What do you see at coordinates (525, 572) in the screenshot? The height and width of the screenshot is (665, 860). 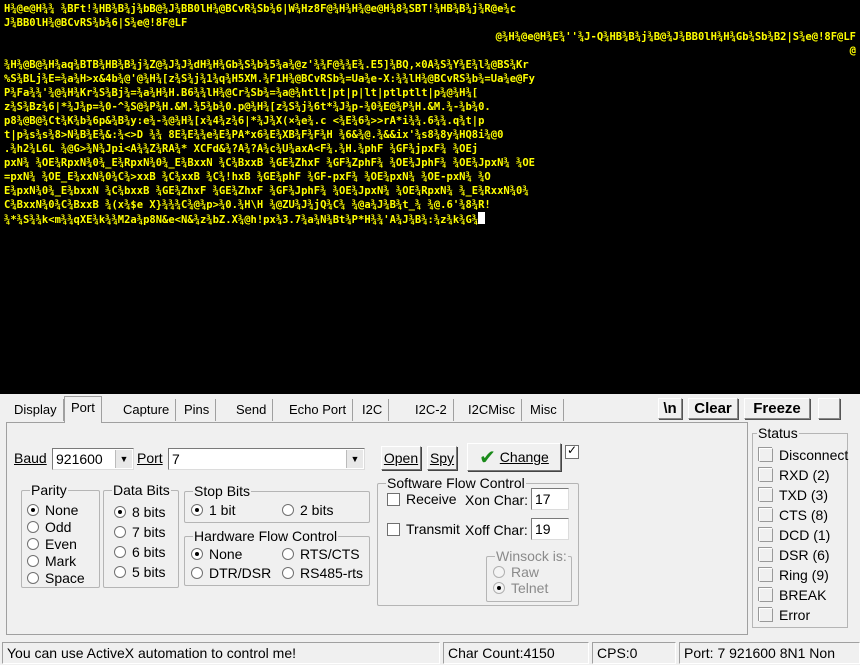 I see `winsock-raw-label: Raw` at bounding box center [525, 572].